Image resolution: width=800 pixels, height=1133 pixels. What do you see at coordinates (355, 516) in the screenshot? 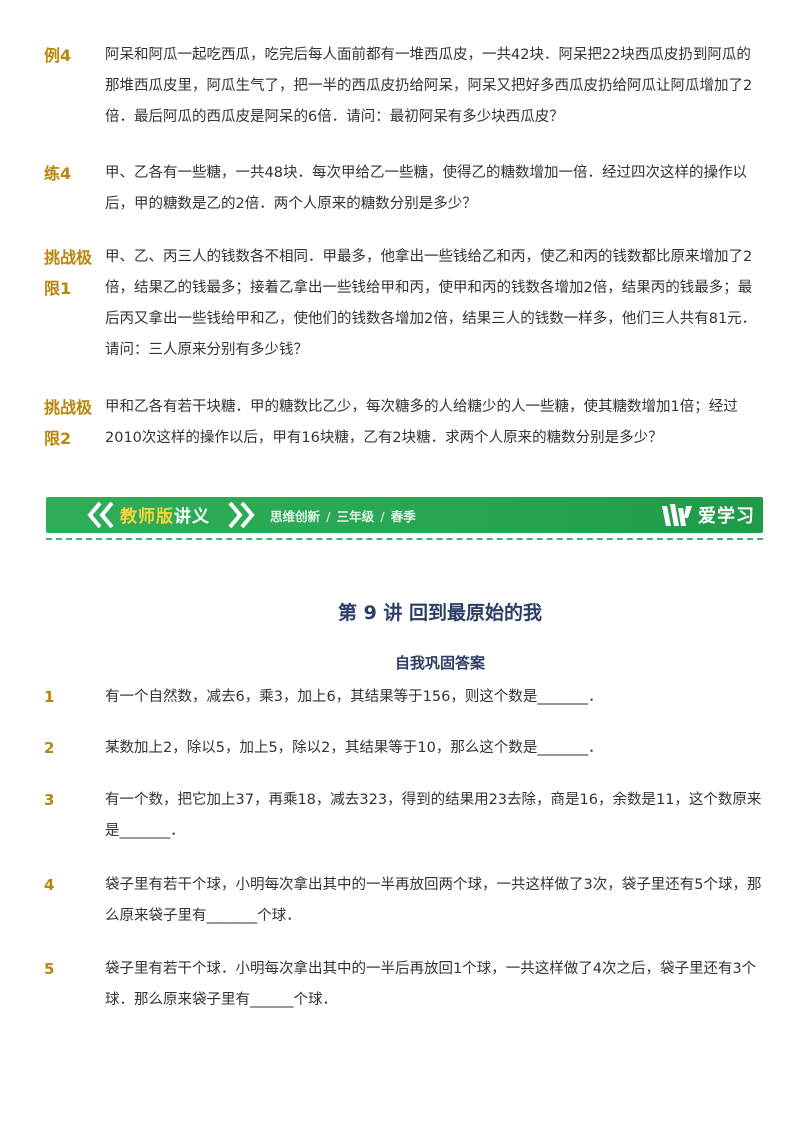
I see `tag-grade: 三年级` at bounding box center [355, 516].